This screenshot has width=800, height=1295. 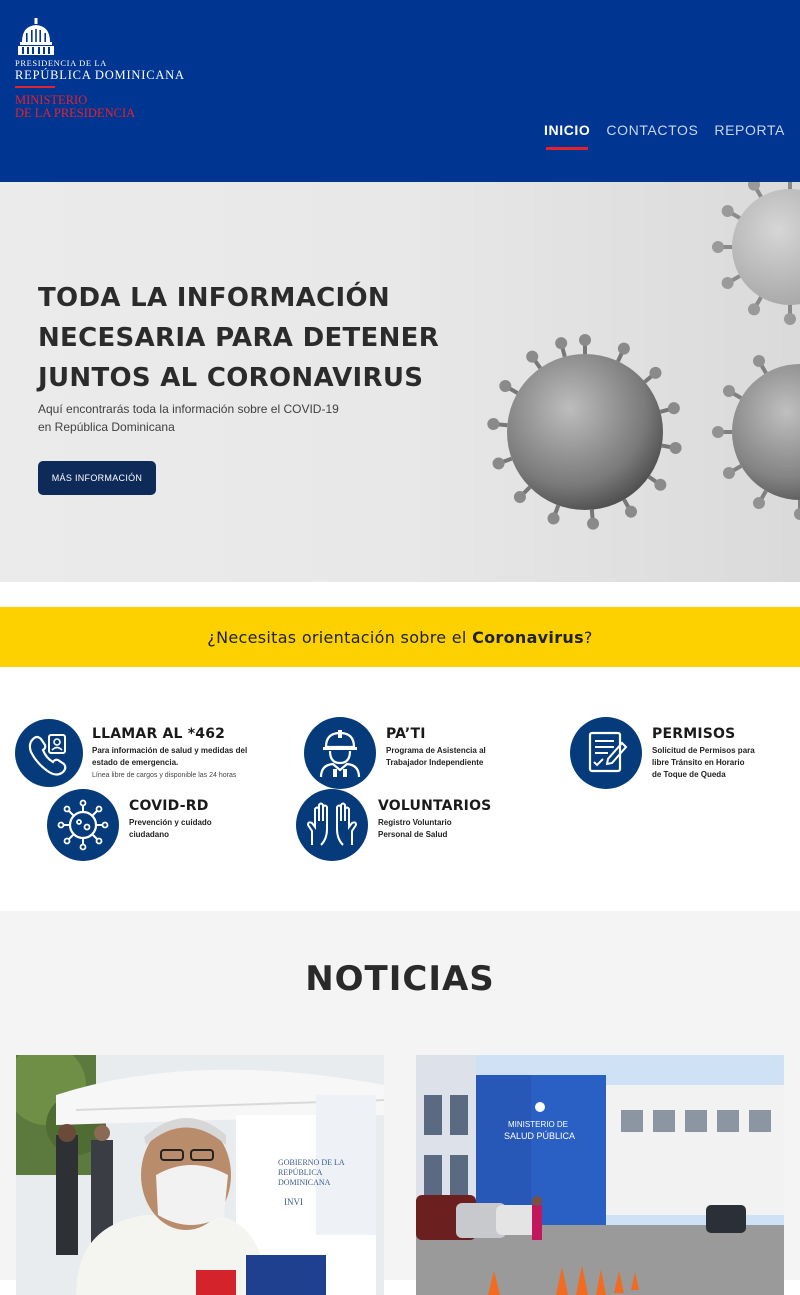 I want to click on logo-text-republica: REPÚBLICA DOMINICANA, so click(x=100, y=75).